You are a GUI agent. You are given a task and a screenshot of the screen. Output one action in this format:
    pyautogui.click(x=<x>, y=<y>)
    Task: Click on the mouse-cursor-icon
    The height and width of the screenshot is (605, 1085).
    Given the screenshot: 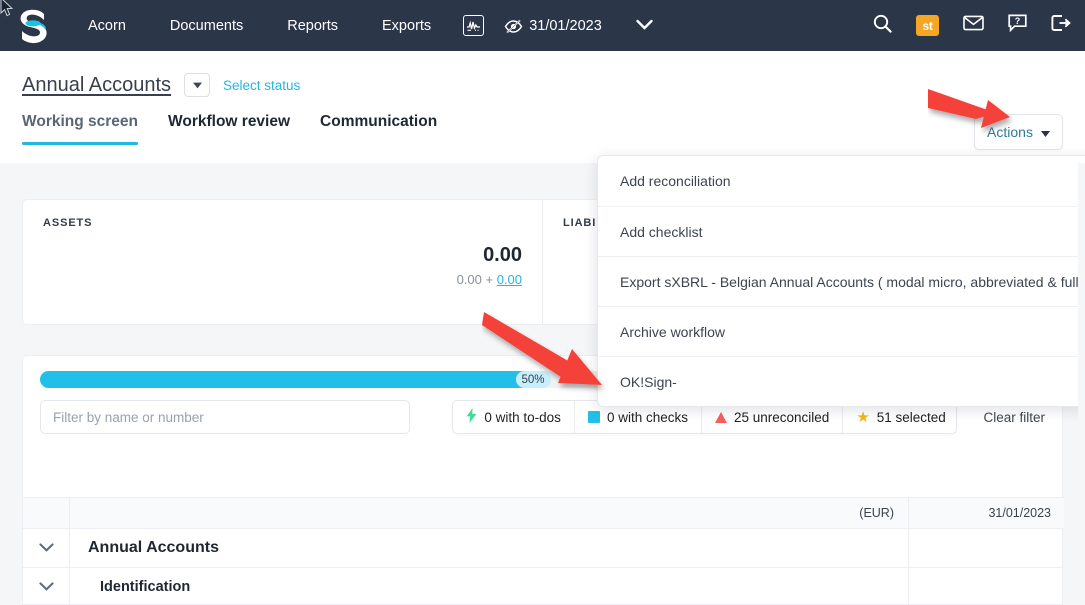 What is the action you would take?
    pyautogui.click(x=7, y=11)
    